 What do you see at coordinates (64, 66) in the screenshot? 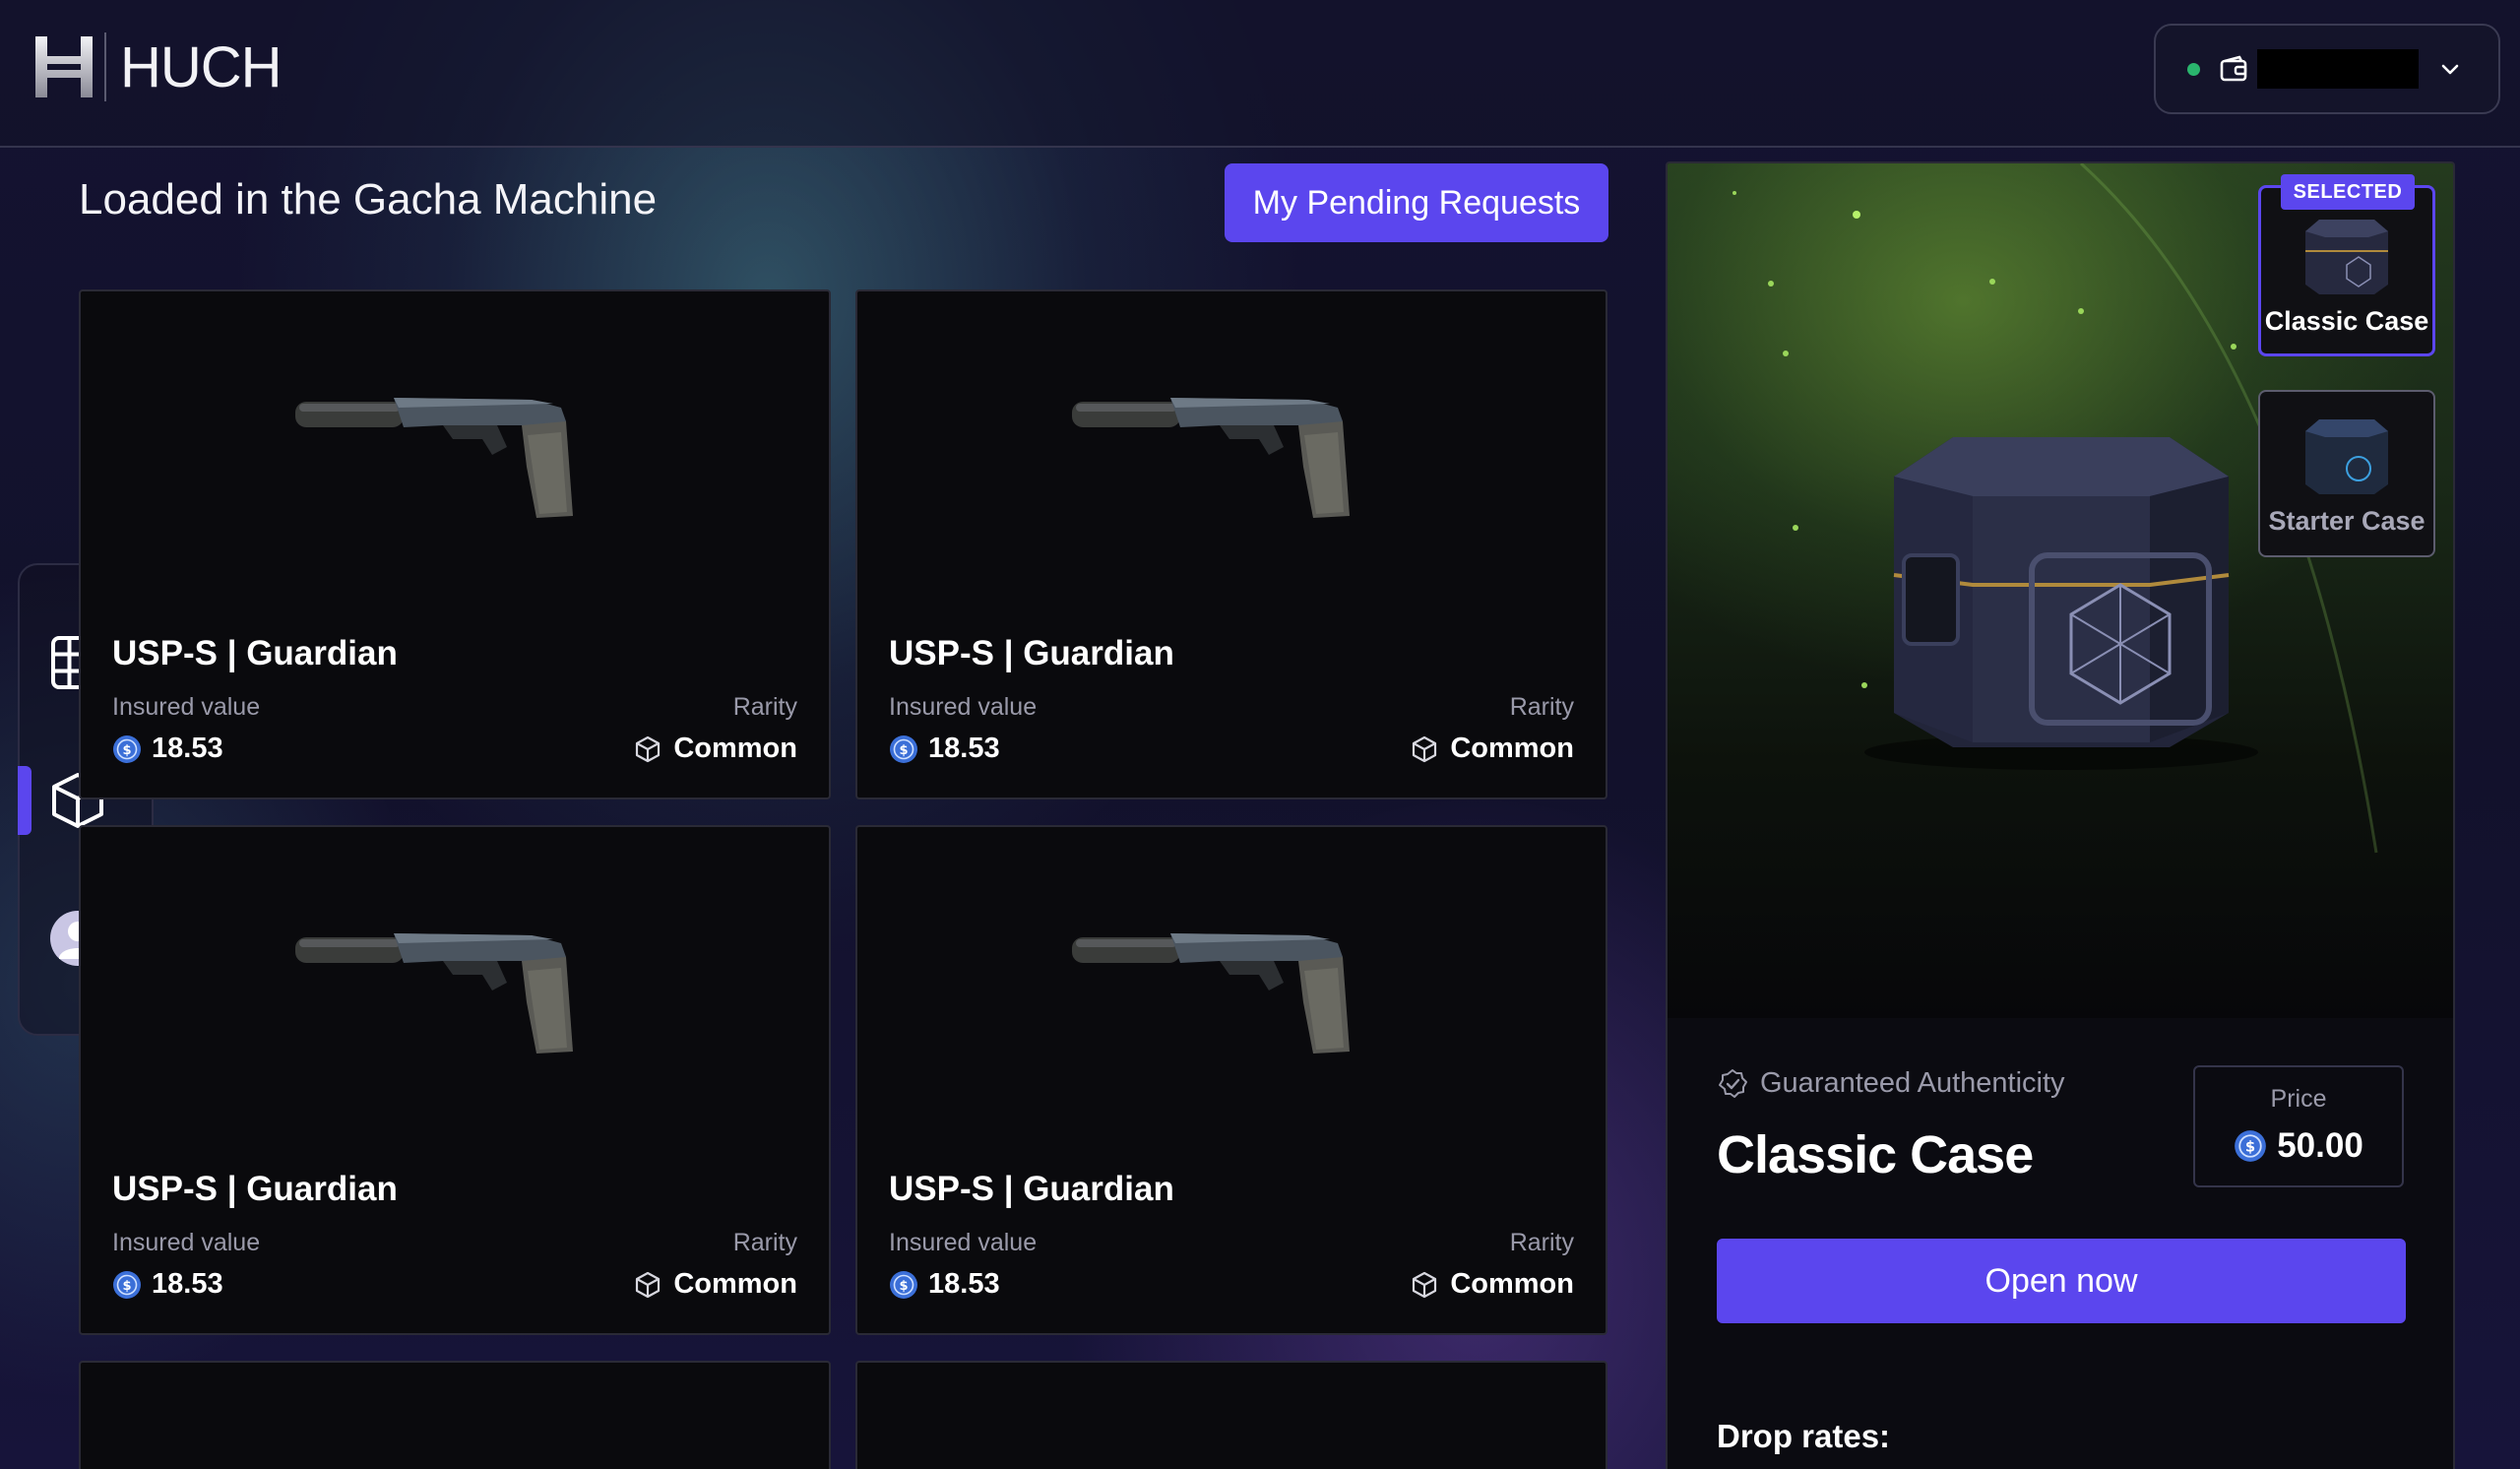
I see `logo-mark-icon` at bounding box center [64, 66].